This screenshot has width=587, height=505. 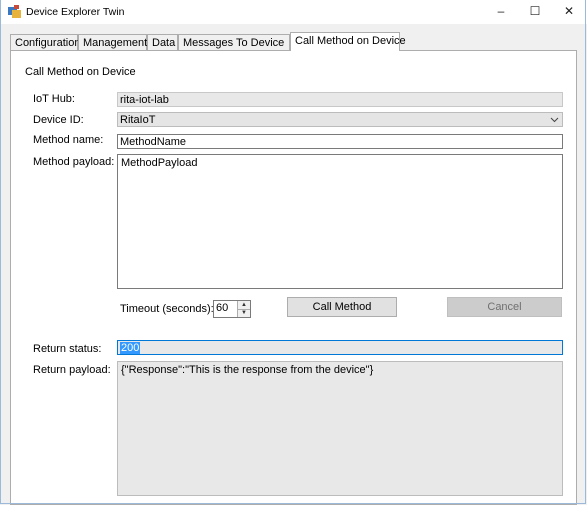 What do you see at coordinates (244, 313) in the screenshot?
I see `stepper-down-icon: ▼` at bounding box center [244, 313].